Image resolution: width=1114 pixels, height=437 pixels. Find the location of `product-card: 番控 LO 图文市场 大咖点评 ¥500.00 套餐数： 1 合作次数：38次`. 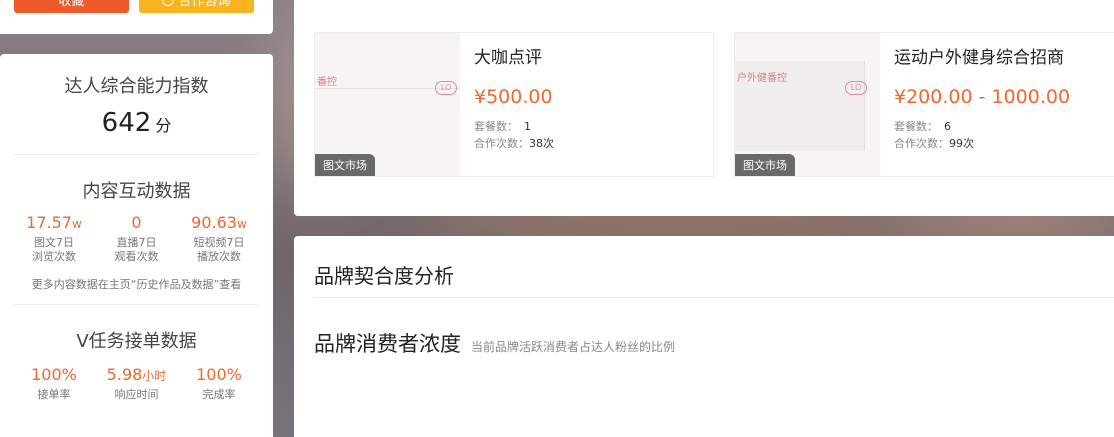

product-card: 番控 LO 图文市场 大咖点评 ¥500.00 套餐数： 1 合作次数：38次 is located at coordinates (514, 104).